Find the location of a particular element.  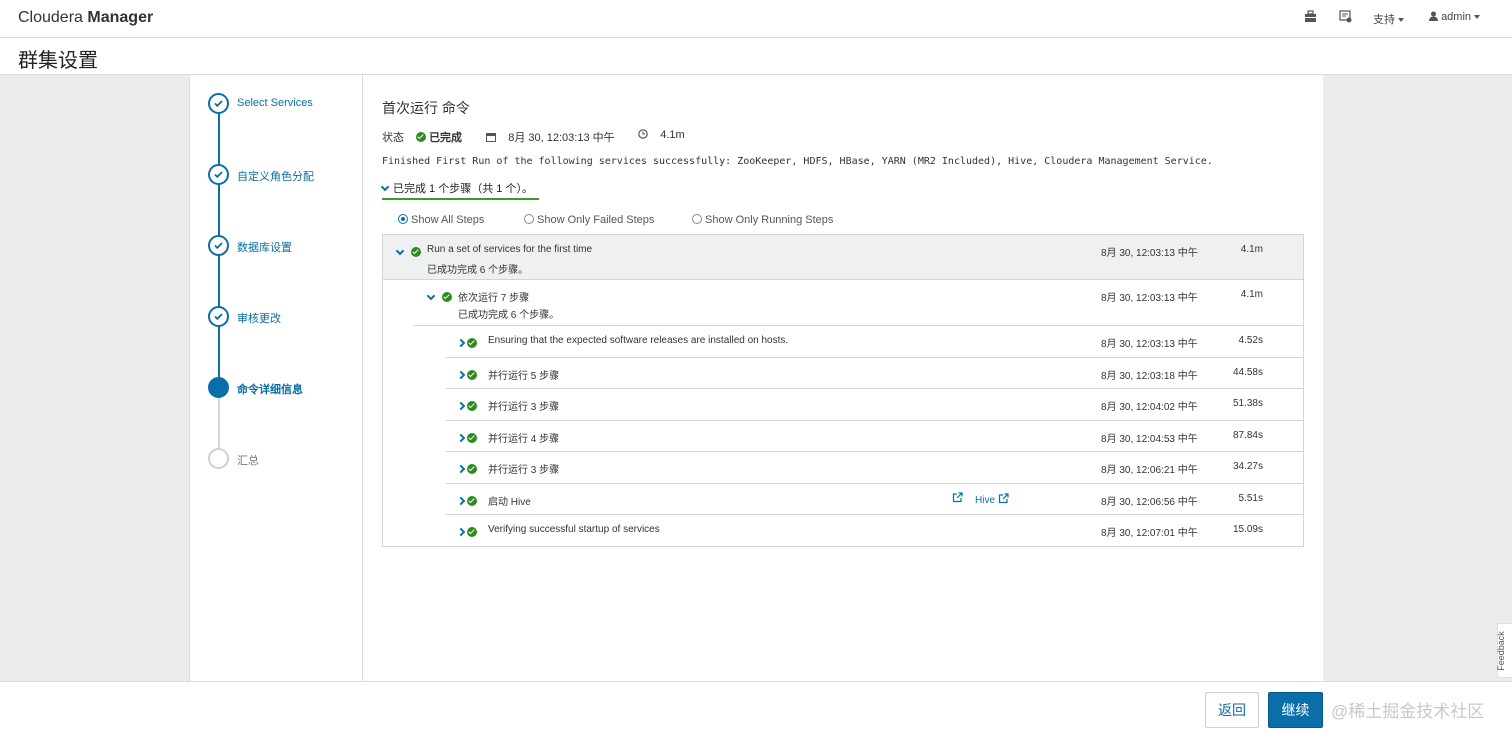

start-time: 8月 30, 12:03:13 中午 is located at coordinates (550, 137).